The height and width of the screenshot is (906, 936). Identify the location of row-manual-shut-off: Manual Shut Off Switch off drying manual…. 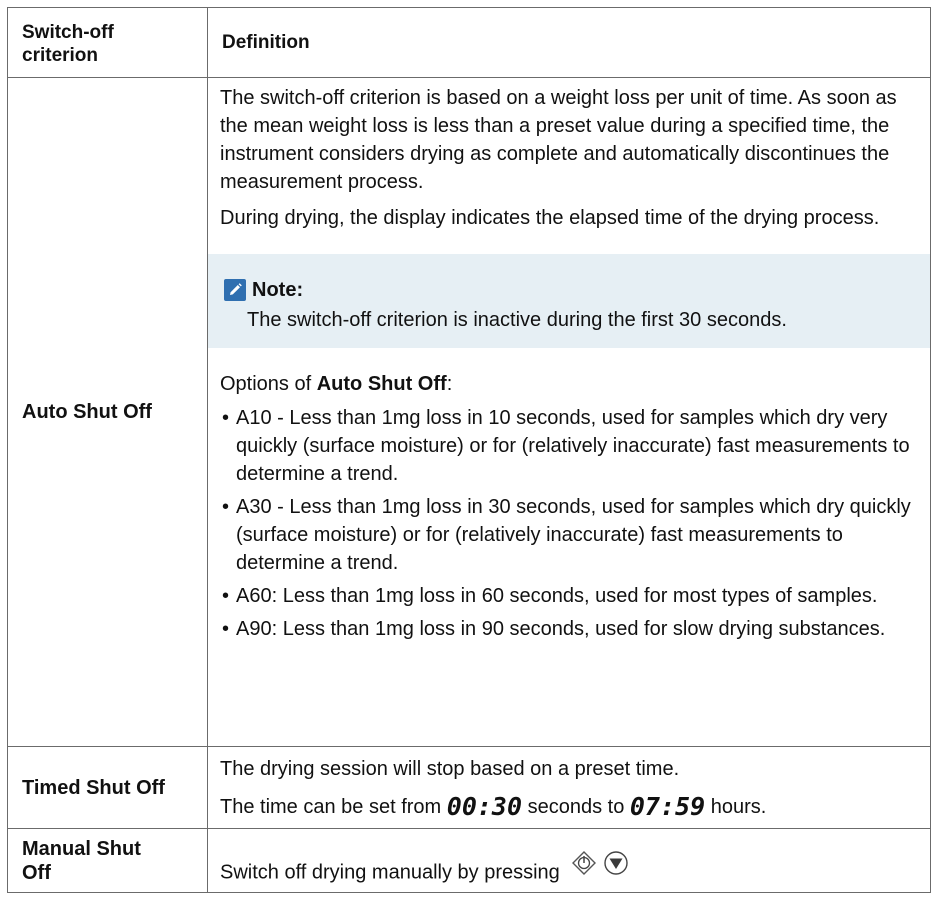
(469, 860).